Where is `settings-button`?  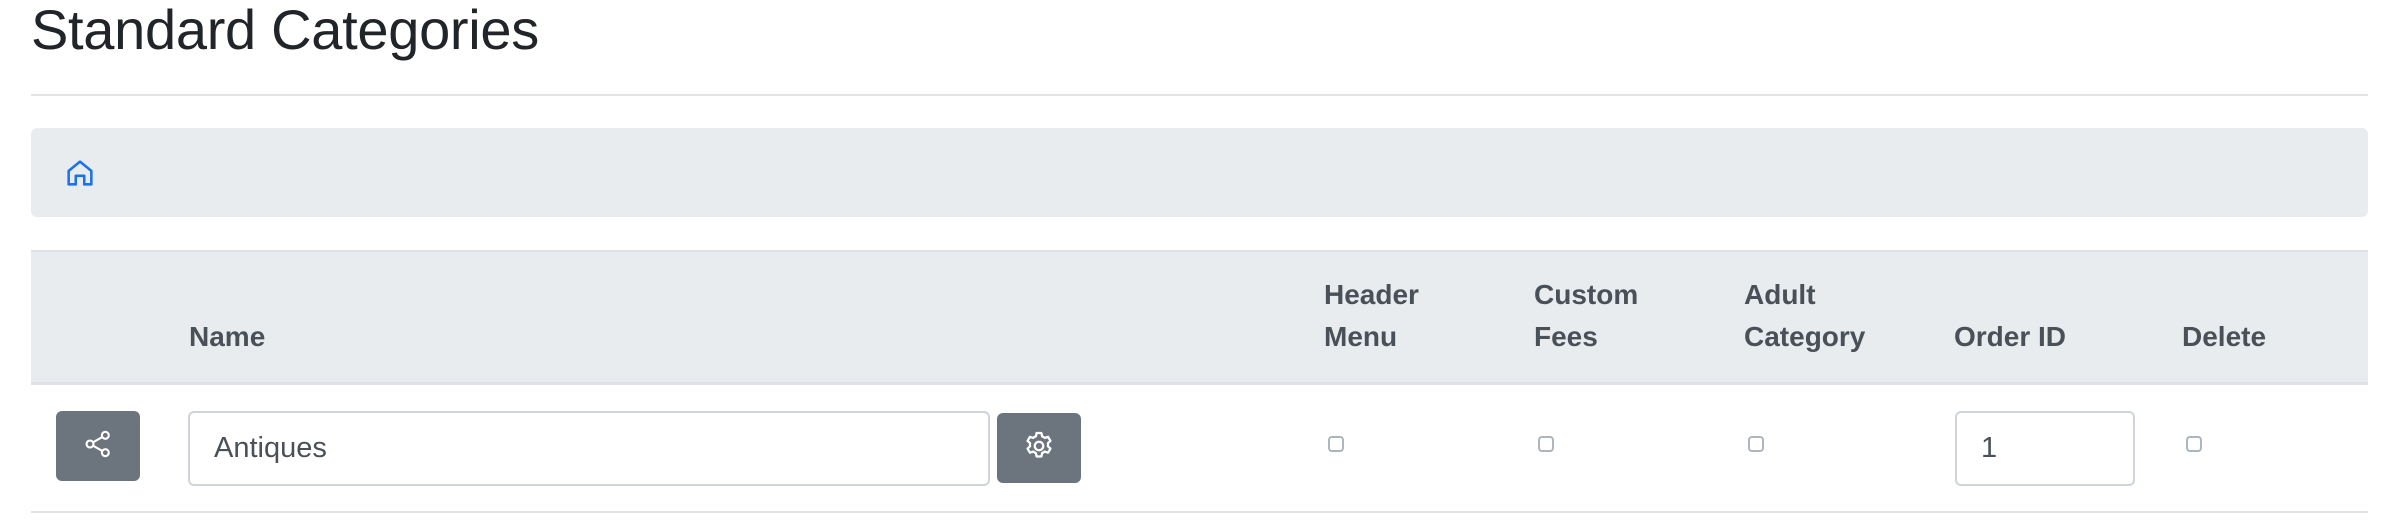
settings-button is located at coordinates (1039, 448).